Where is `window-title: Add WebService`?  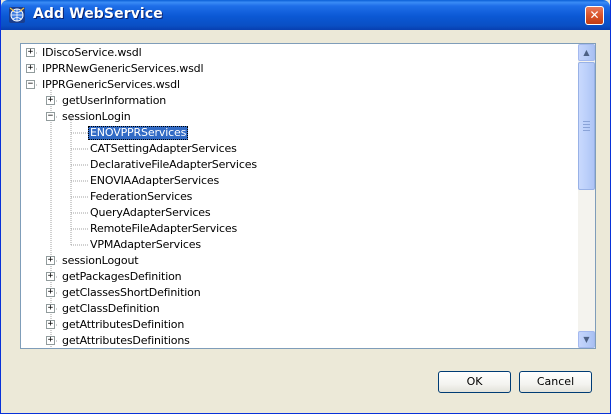
window-title: Add WebService is located at coordinates (98, 14).